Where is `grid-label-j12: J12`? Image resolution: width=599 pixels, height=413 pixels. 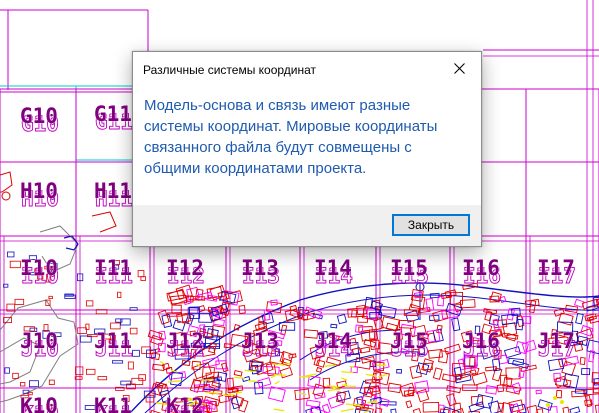 grid-label-j12: J12 is located at coordinates (185, 341).